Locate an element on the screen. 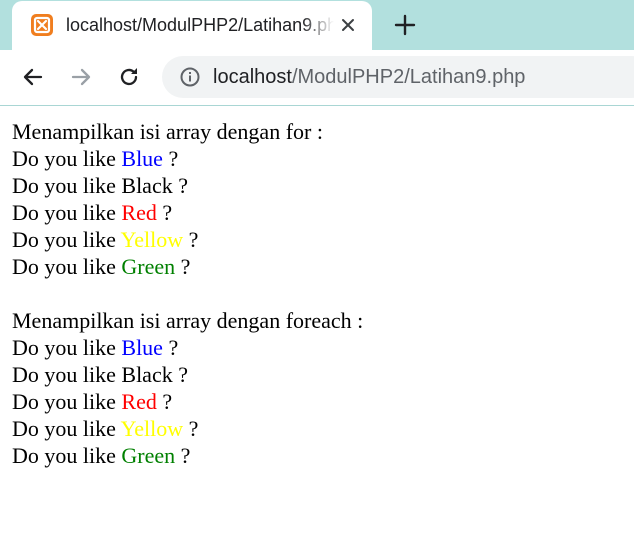 Image resolution: width=634 pixels, height=548 pixels. url-host: localhost is located at coordinates (252, 77).